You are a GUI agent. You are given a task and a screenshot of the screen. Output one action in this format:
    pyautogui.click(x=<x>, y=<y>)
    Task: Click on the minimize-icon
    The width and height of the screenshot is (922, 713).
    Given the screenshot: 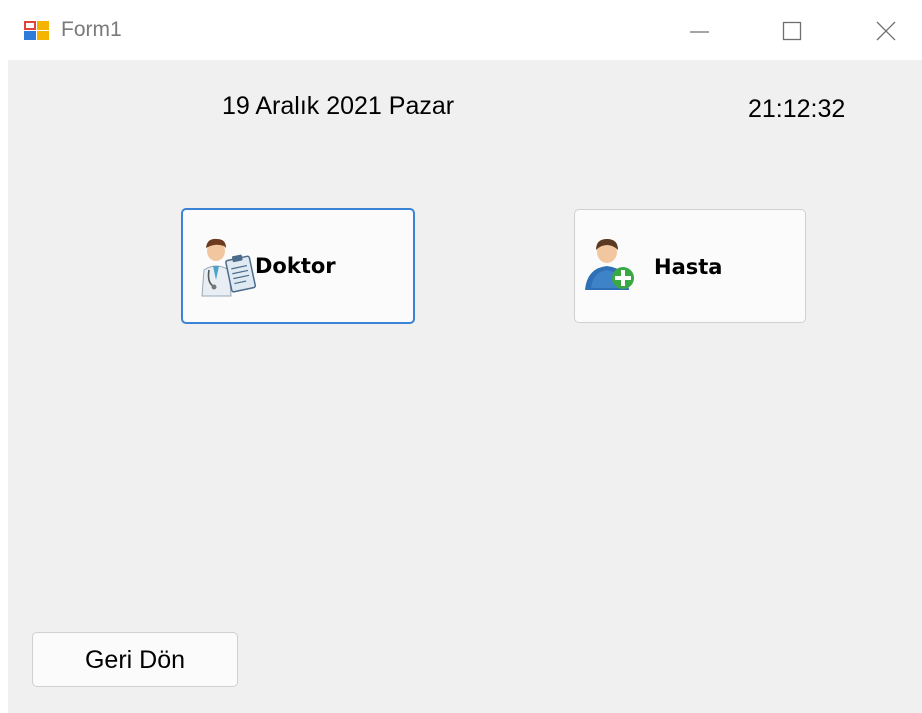 What is the action you would take?
    pyautogui.click(x=699, y=32)
    